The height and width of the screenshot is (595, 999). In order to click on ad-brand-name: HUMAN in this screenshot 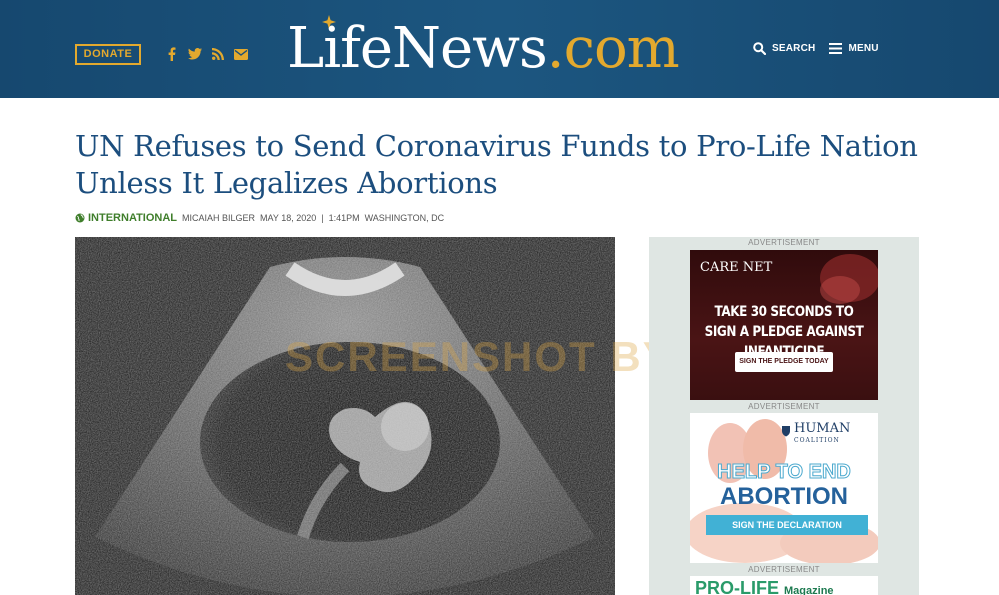, I will do `click(822, 428)`.